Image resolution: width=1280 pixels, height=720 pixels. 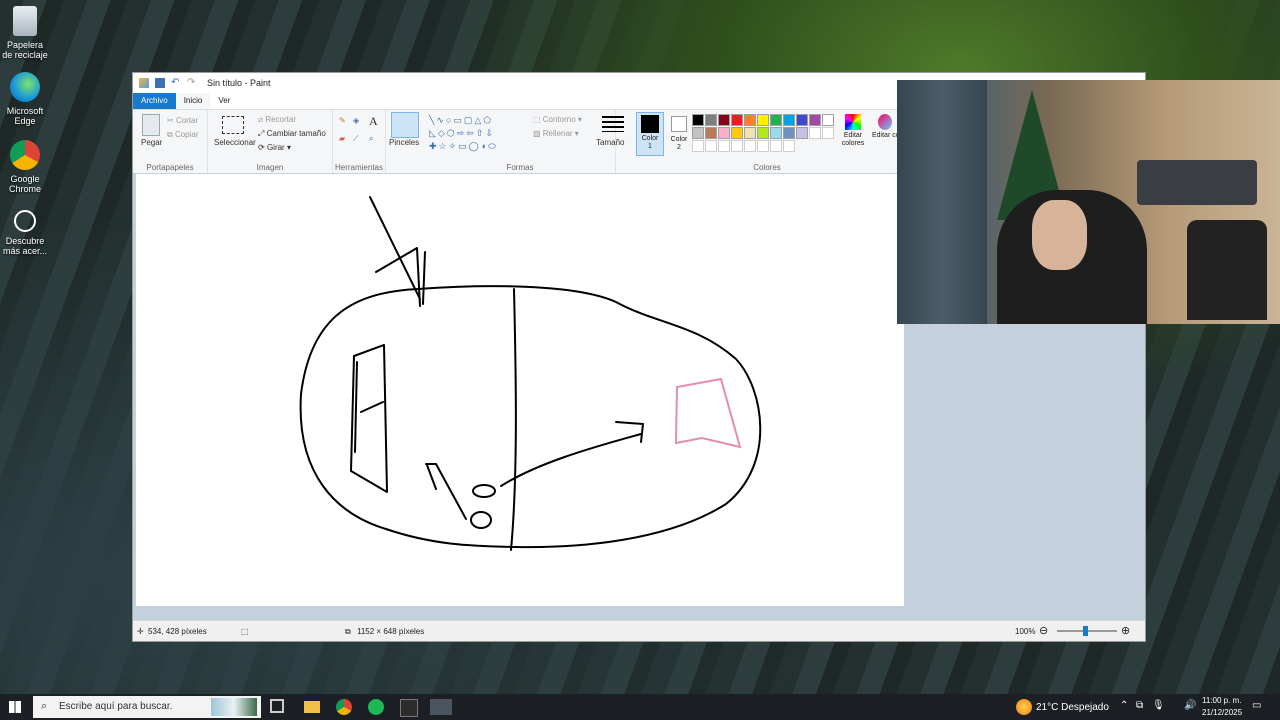 What do you see at coordinates (177, 631) in the screenshot?
I see `cursor-position: 534, 428 píxeles` at bounding box center [177, 631].